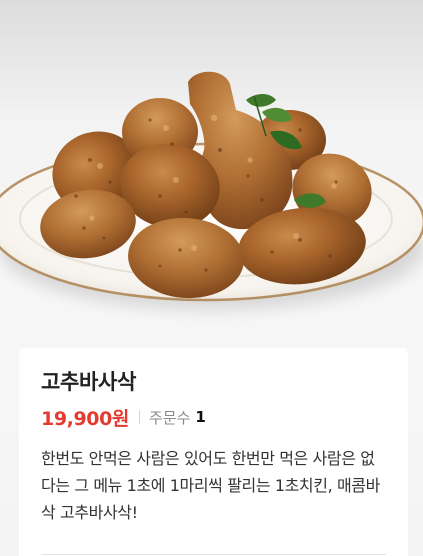 The image size is (423, 556). What do you see at coordinates (213, 417) in the screenshot?
I see `price-row: 19,900원 주문수 1` at bounding box center [213, 417].